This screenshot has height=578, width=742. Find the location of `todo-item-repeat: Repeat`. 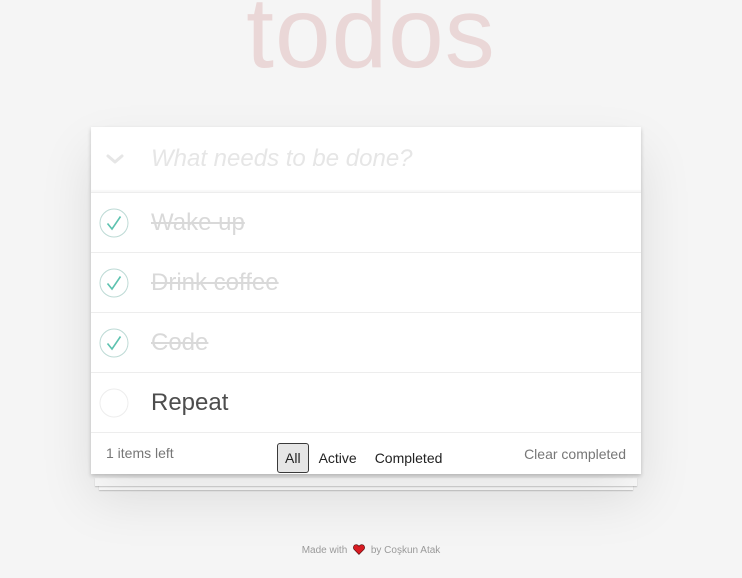

todo-item-repeat: Repeat is located at coordinates (366, 403).